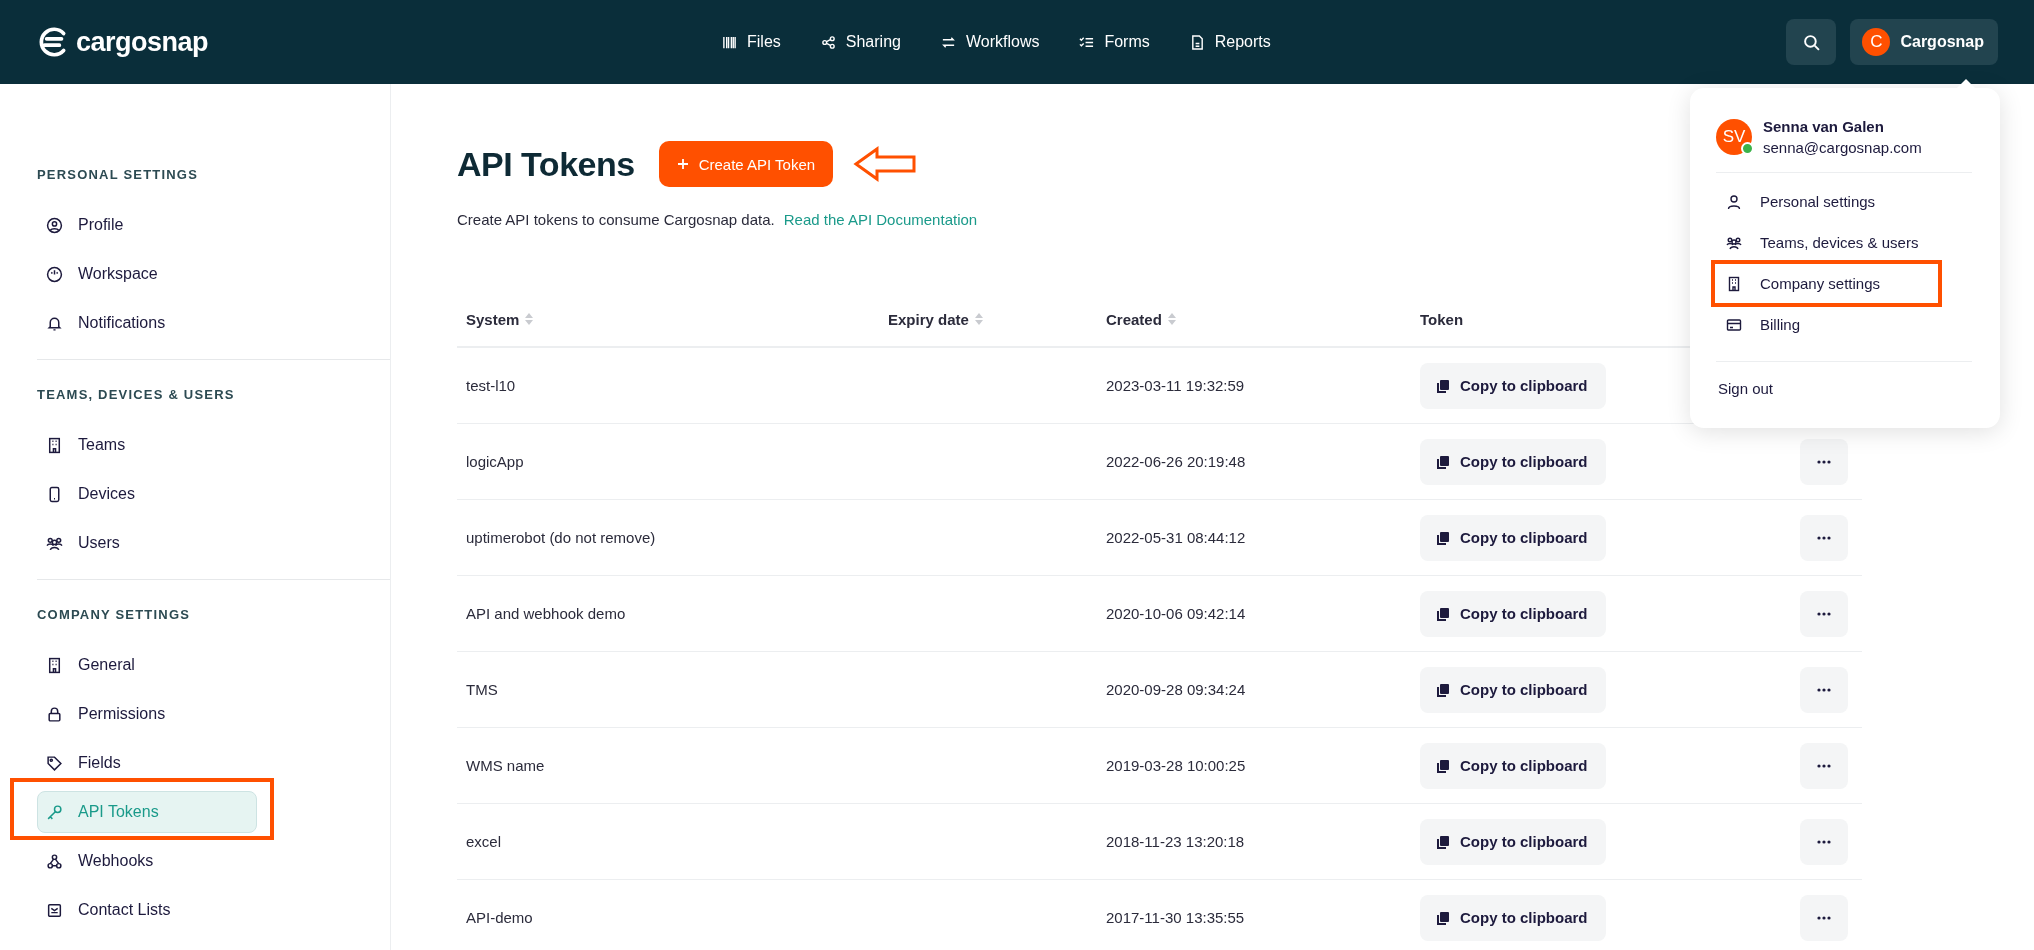 The width and height of the screenshot is (2034, 950). What do you see at coordinates (54, 714) in the screenshot?
I see `lock-icon` at bounding box center [54, 714].